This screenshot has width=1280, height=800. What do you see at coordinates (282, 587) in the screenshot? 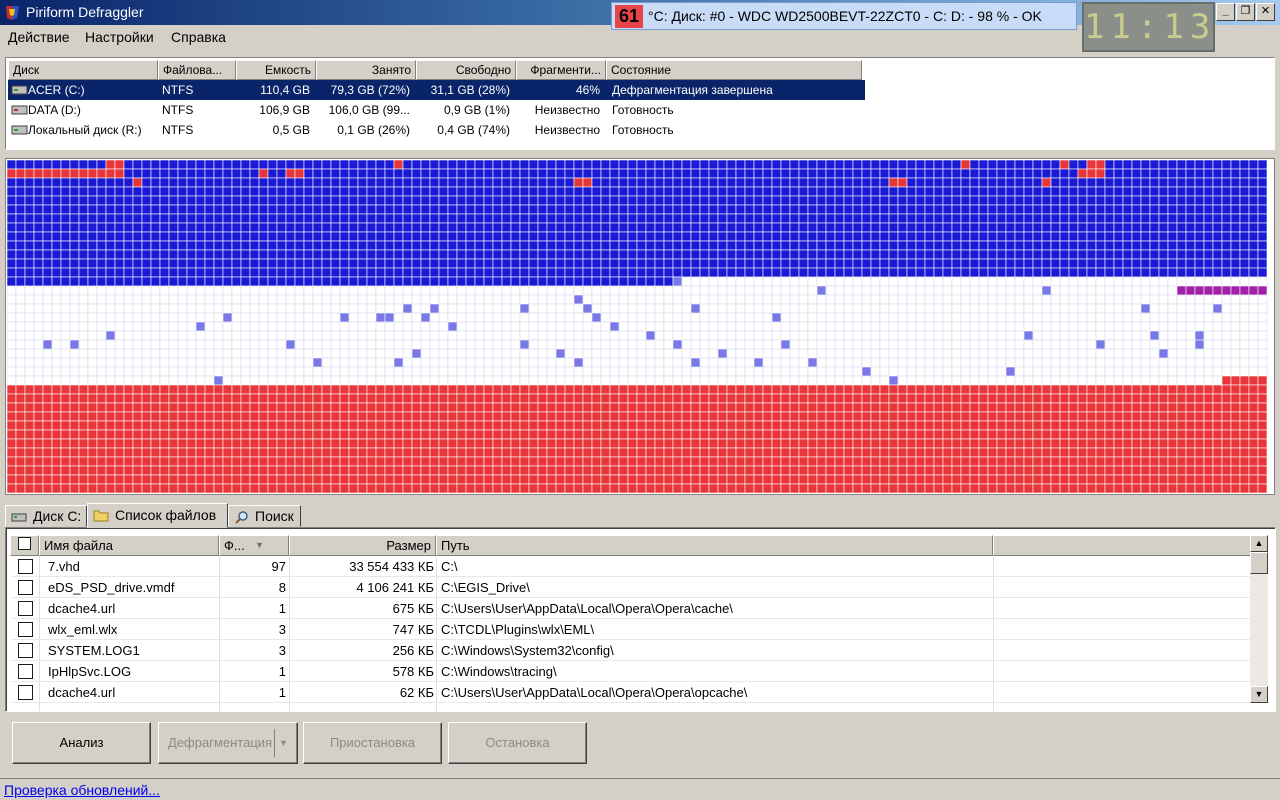
I see `file-frags: 8` at bounding box center [282, 587].